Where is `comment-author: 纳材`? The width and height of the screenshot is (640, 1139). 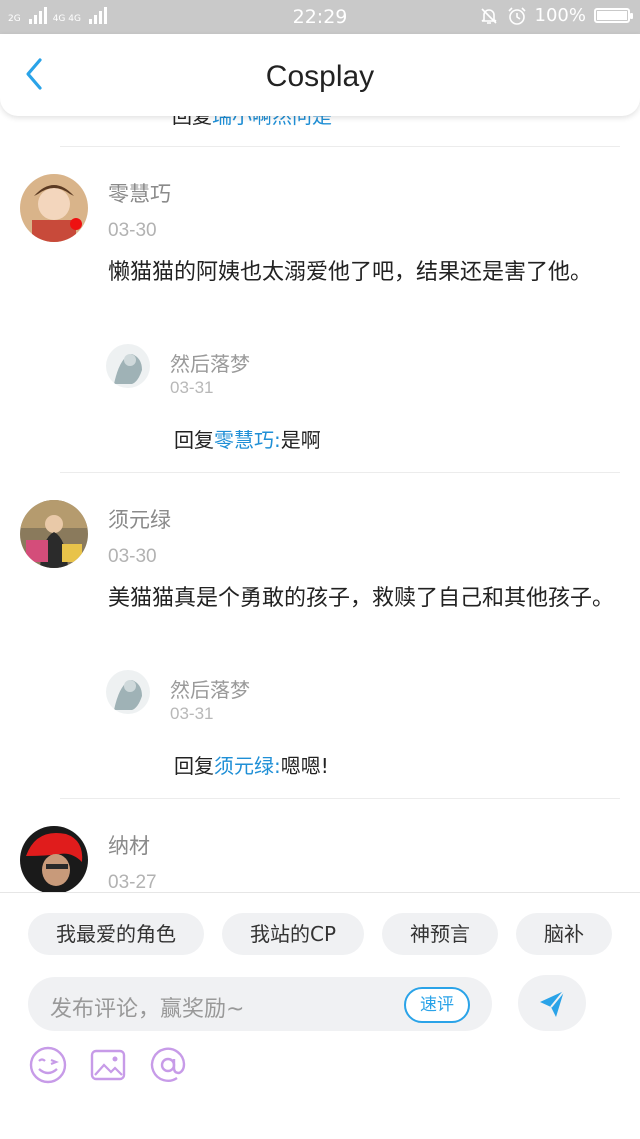 comment-author: 纳材 is located at coordinates (129, 845).